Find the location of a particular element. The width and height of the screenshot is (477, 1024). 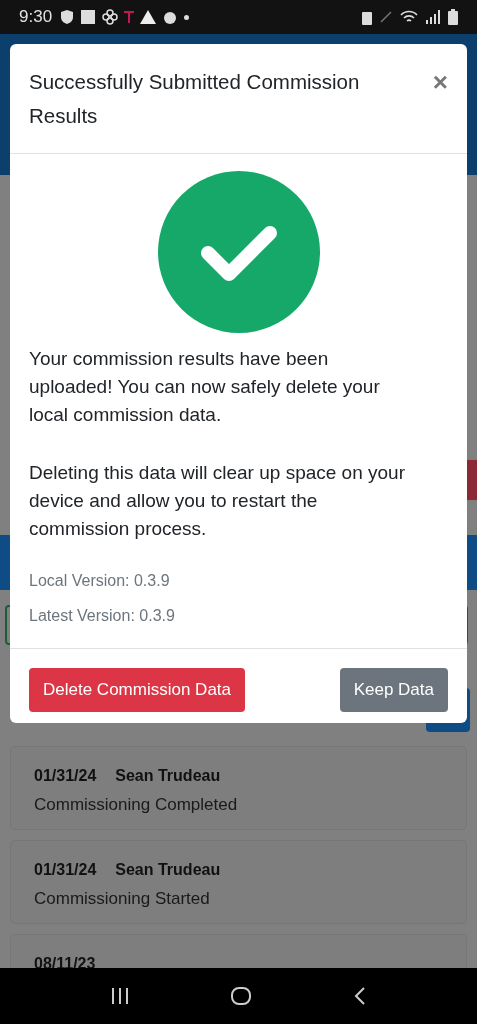

history-event: Commissioning Started is located at coordinates (122, 899).